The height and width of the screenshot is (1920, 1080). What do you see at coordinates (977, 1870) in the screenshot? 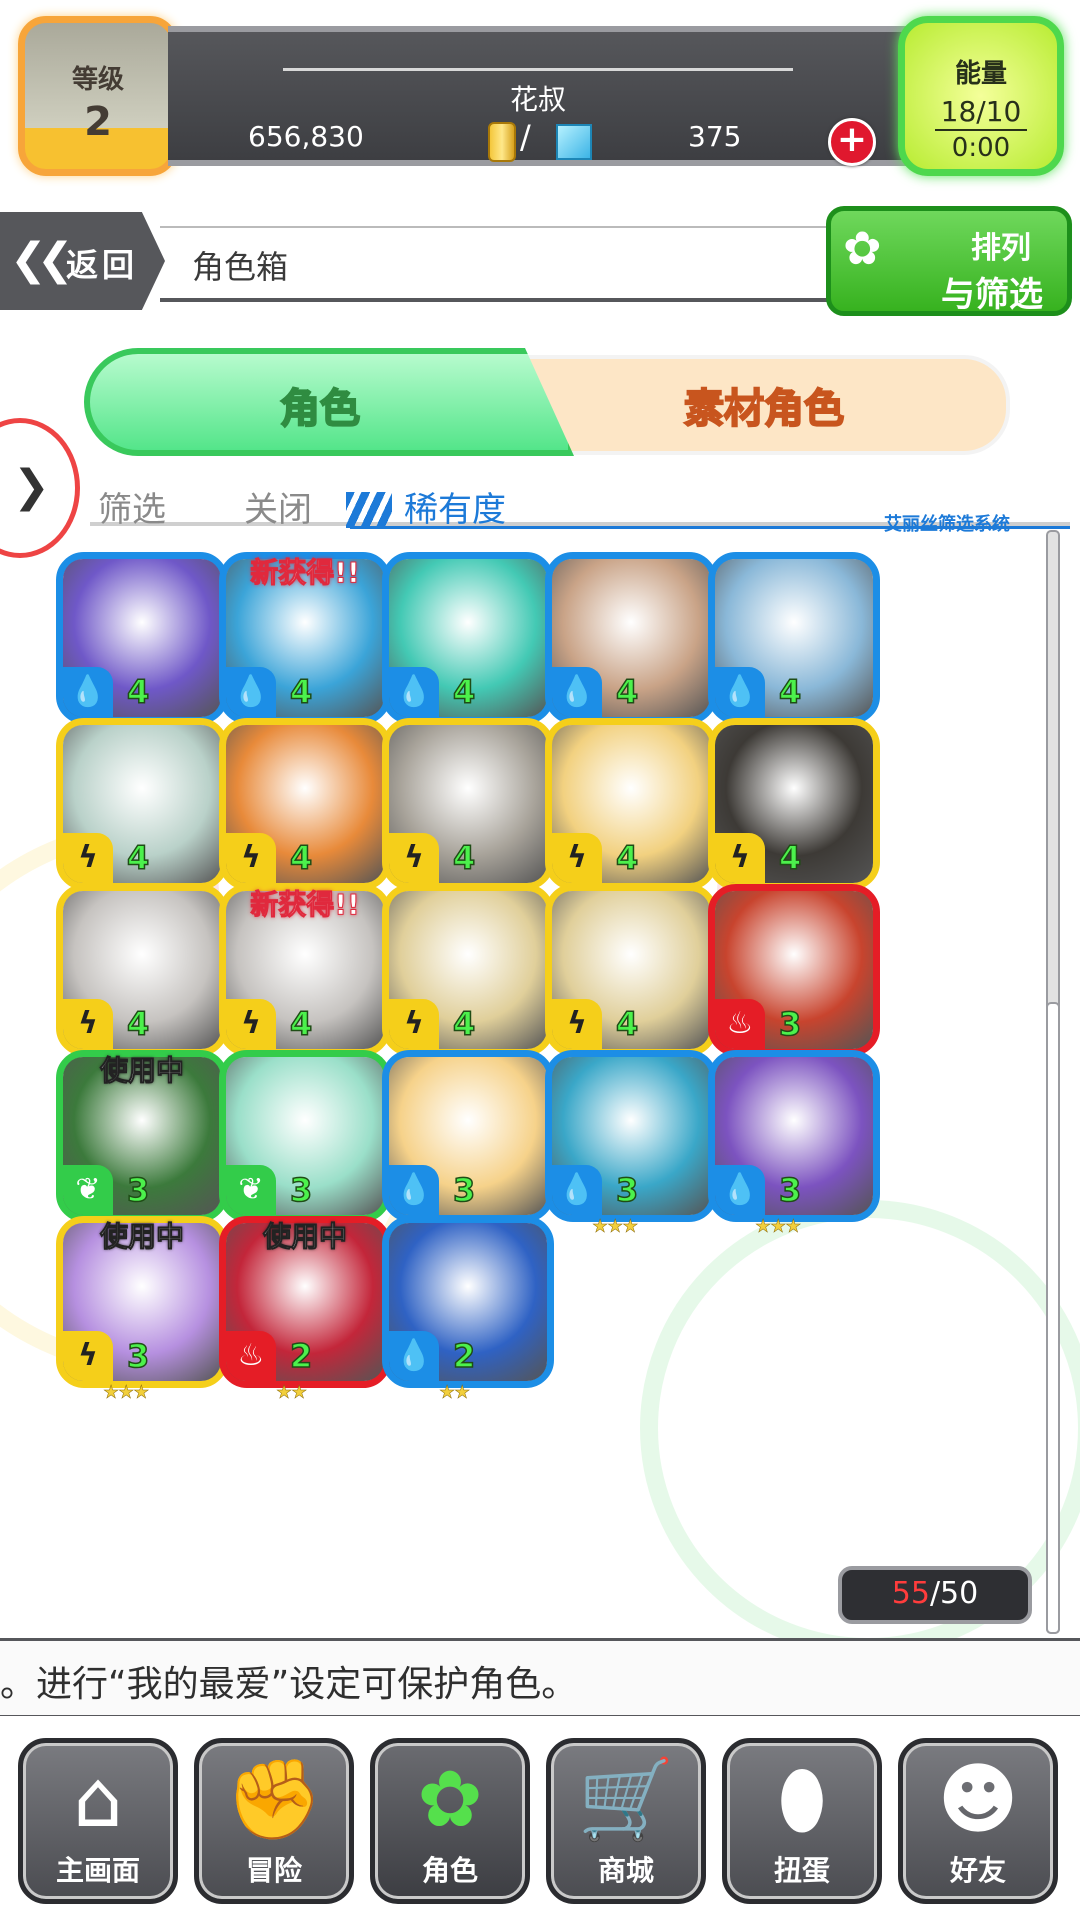
I see `nav-label: 好友` at bounding box center [977, 1870].